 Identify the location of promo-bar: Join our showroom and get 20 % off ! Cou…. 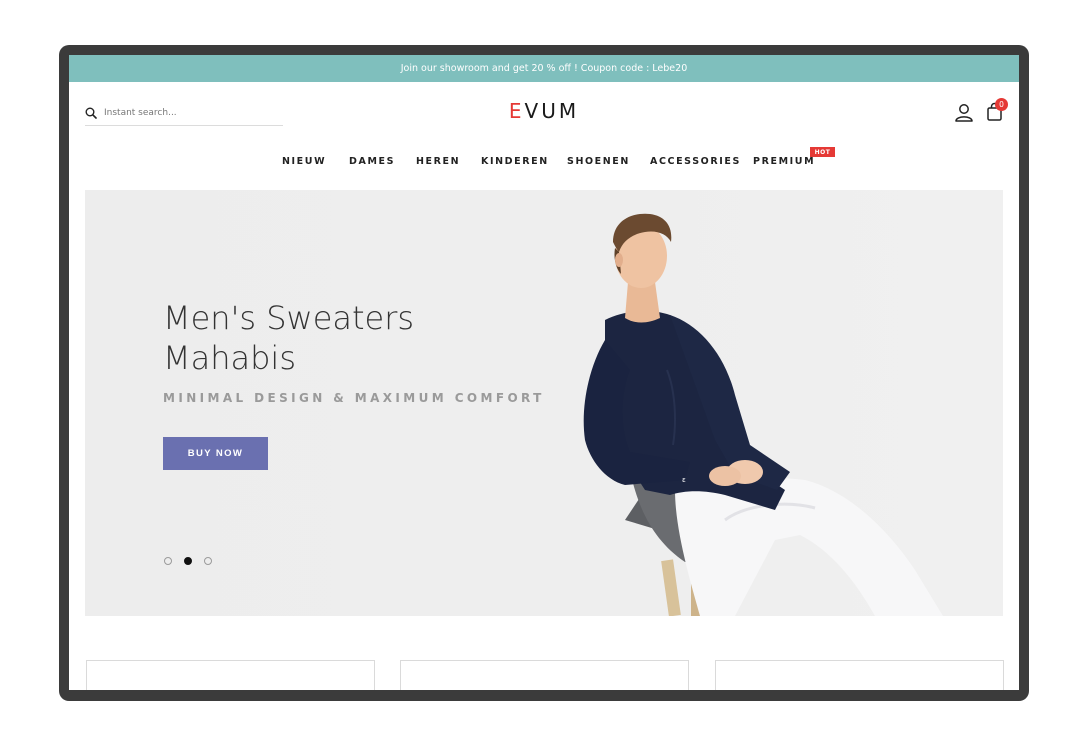
(544, 68).